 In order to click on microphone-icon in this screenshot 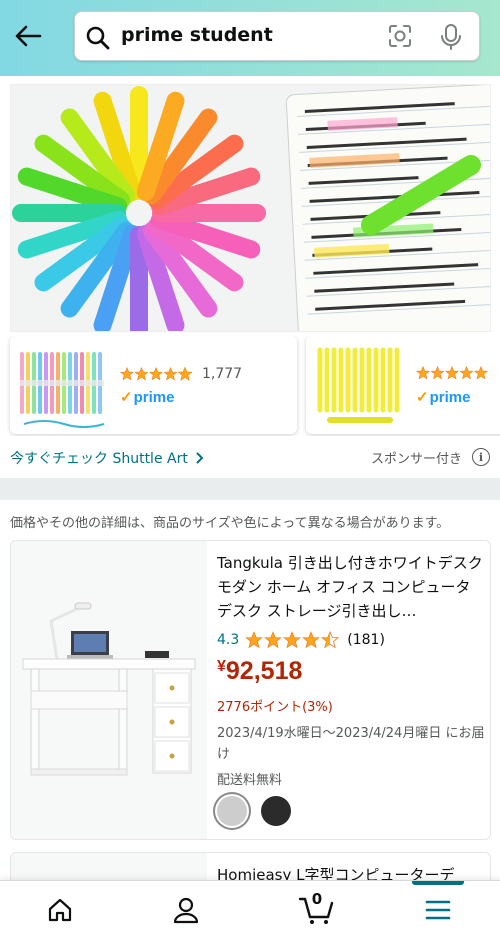, I will do `click(451, 37)`.